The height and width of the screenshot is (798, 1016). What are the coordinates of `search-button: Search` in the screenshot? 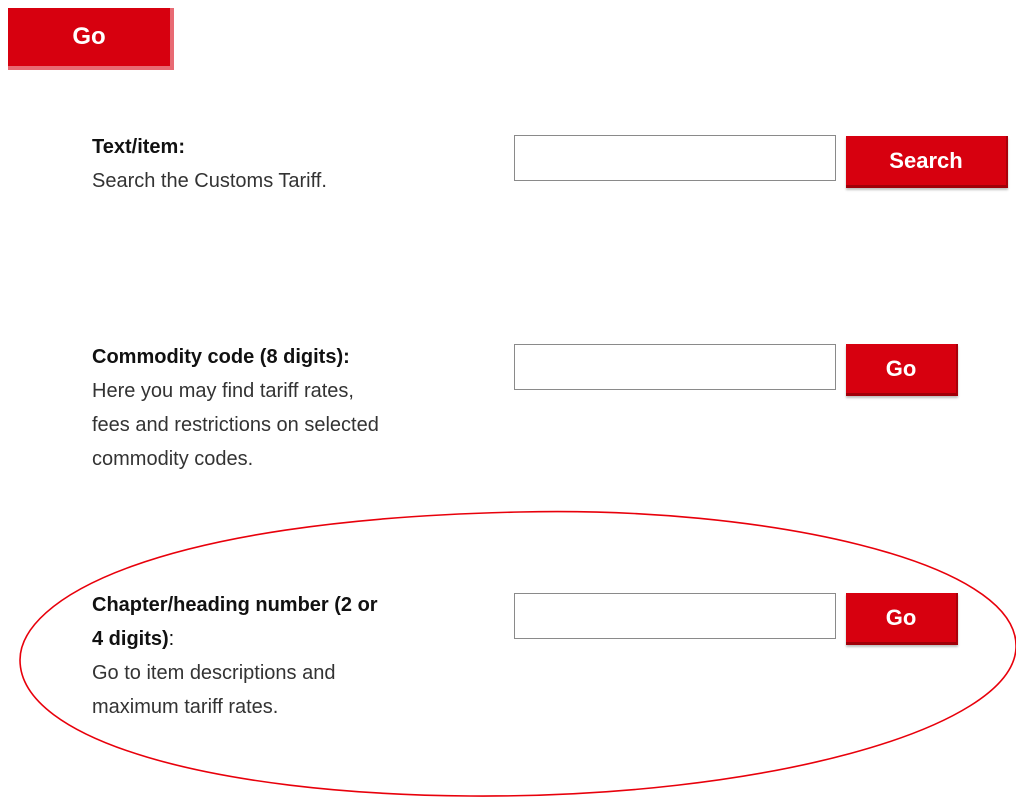 It's located at (927, 162).